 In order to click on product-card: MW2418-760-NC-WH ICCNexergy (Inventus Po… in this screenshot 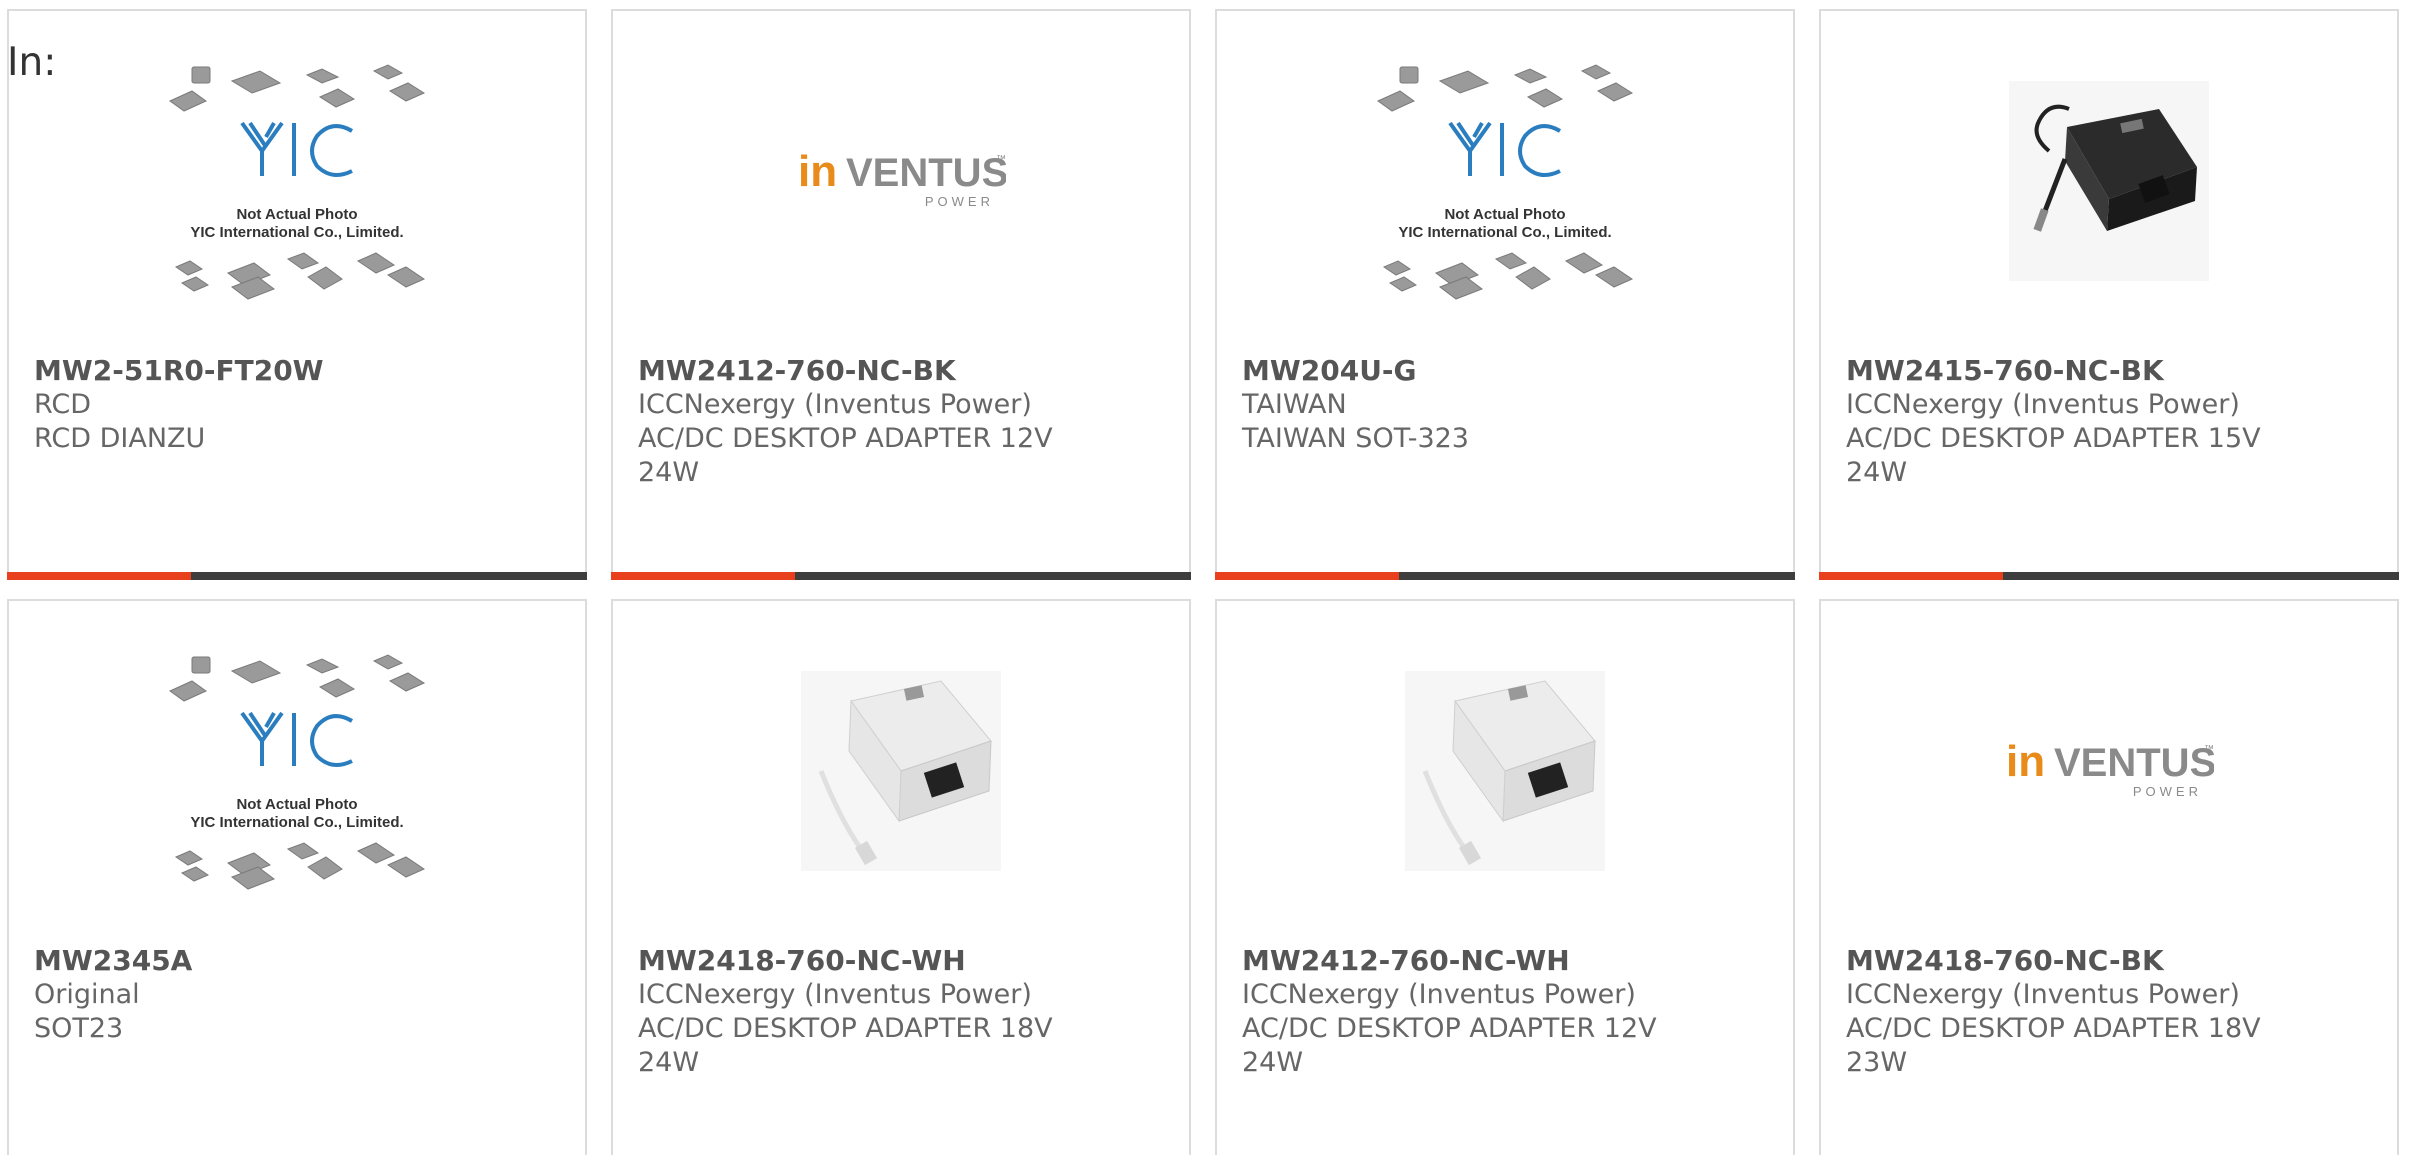, I will do `click(901, 877)`.